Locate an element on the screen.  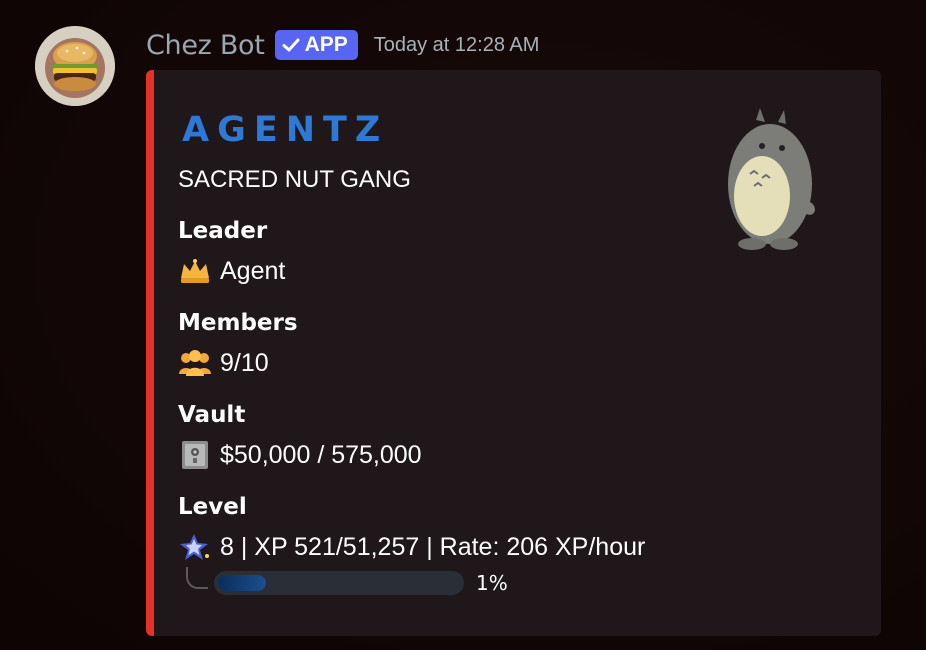
embed-thumbnail is located at coordinates (768, 179).